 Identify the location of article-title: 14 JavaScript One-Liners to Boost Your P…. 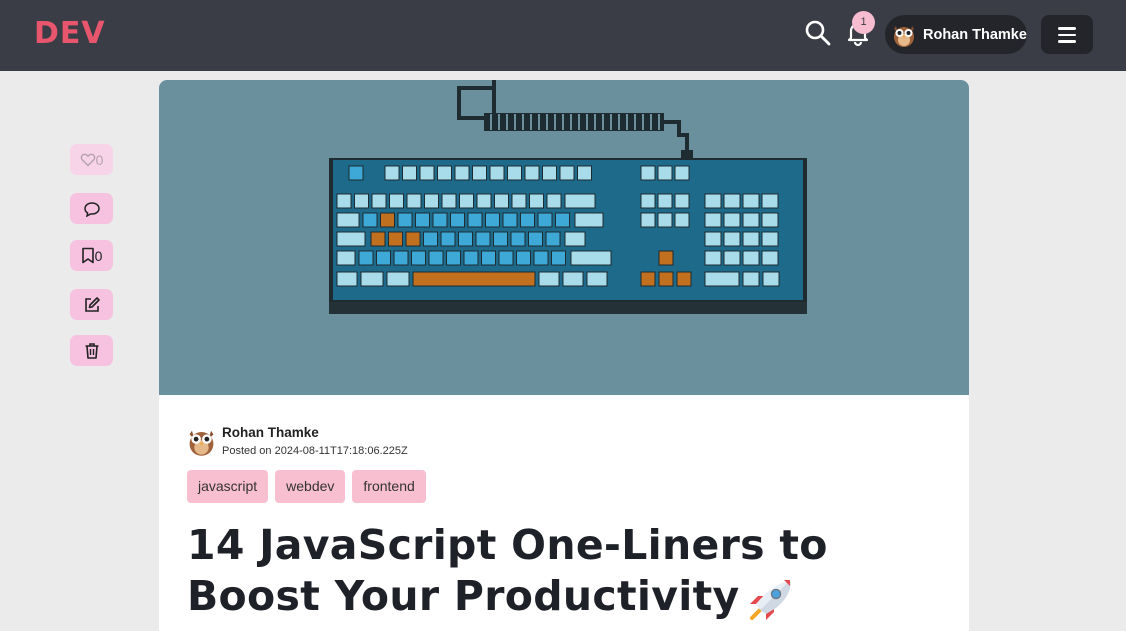
(557, 572).